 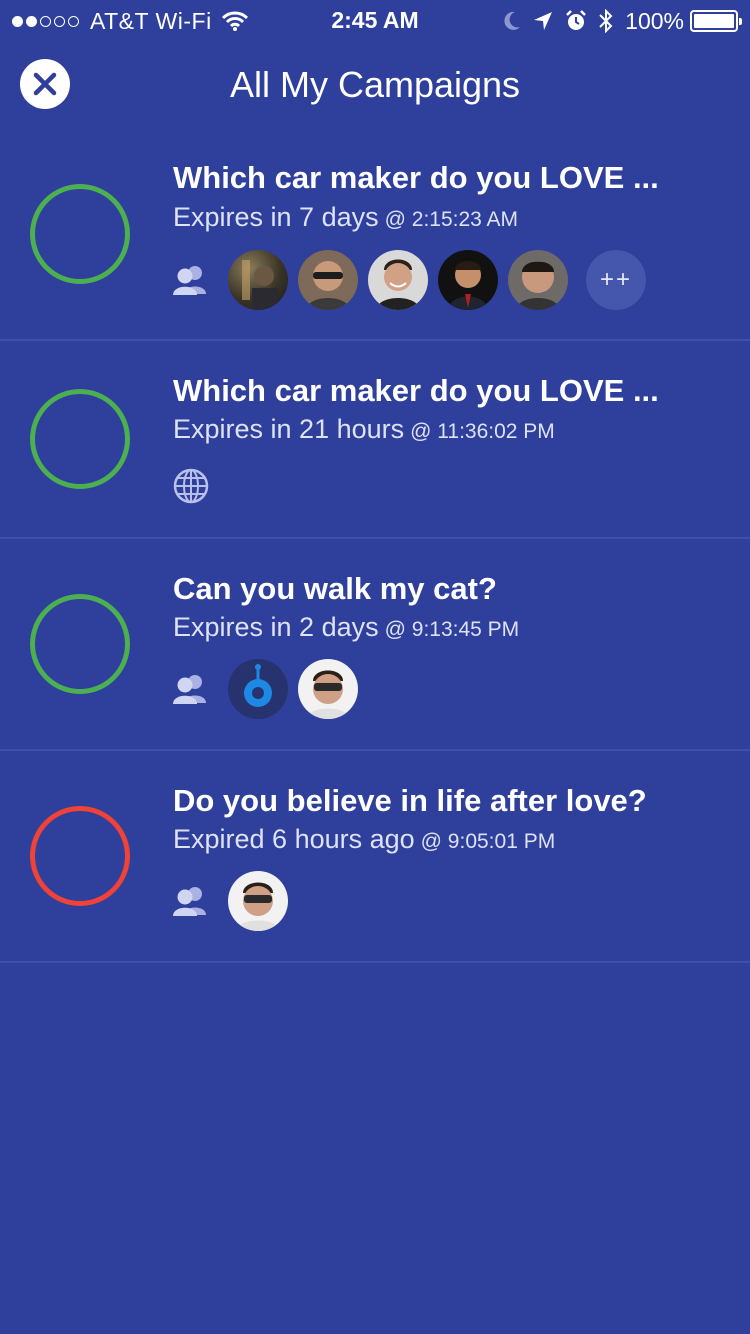 I want to click on expiry-label: Expires in 21 hours, so click(x=289, y=429).